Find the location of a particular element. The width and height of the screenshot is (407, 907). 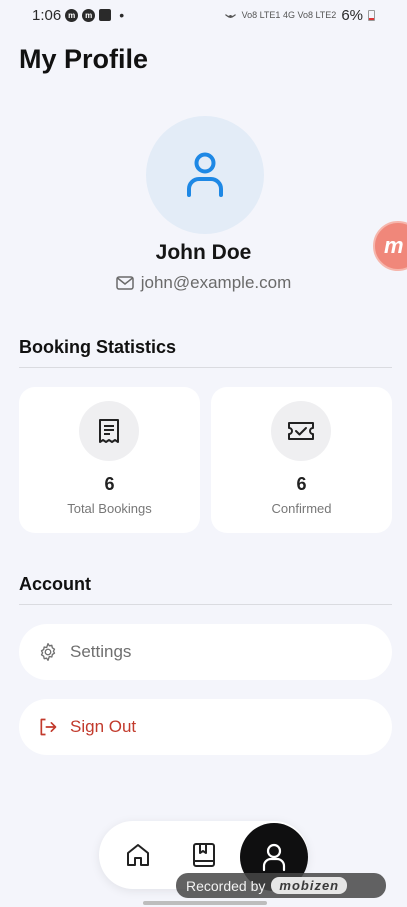

hotspot-icon is located at coordinates (230, 15).